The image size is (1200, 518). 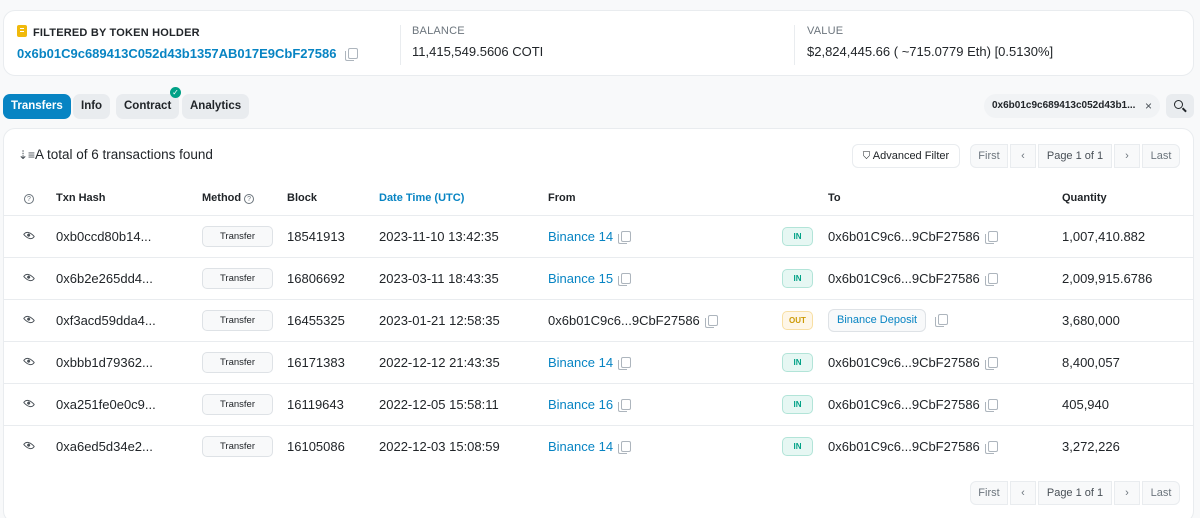 I want to click on from-address: Binance 16, so click(x=590, y=404).